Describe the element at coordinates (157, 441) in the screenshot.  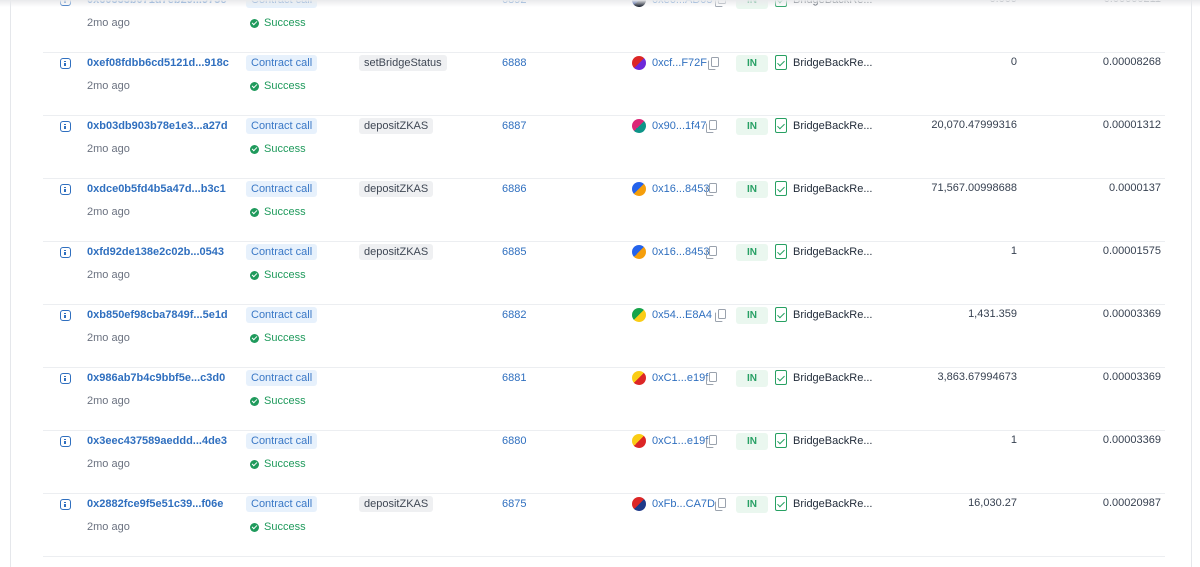
I see `tx-hash-link: 0x3eec437589aeddd...4de3` at that location.